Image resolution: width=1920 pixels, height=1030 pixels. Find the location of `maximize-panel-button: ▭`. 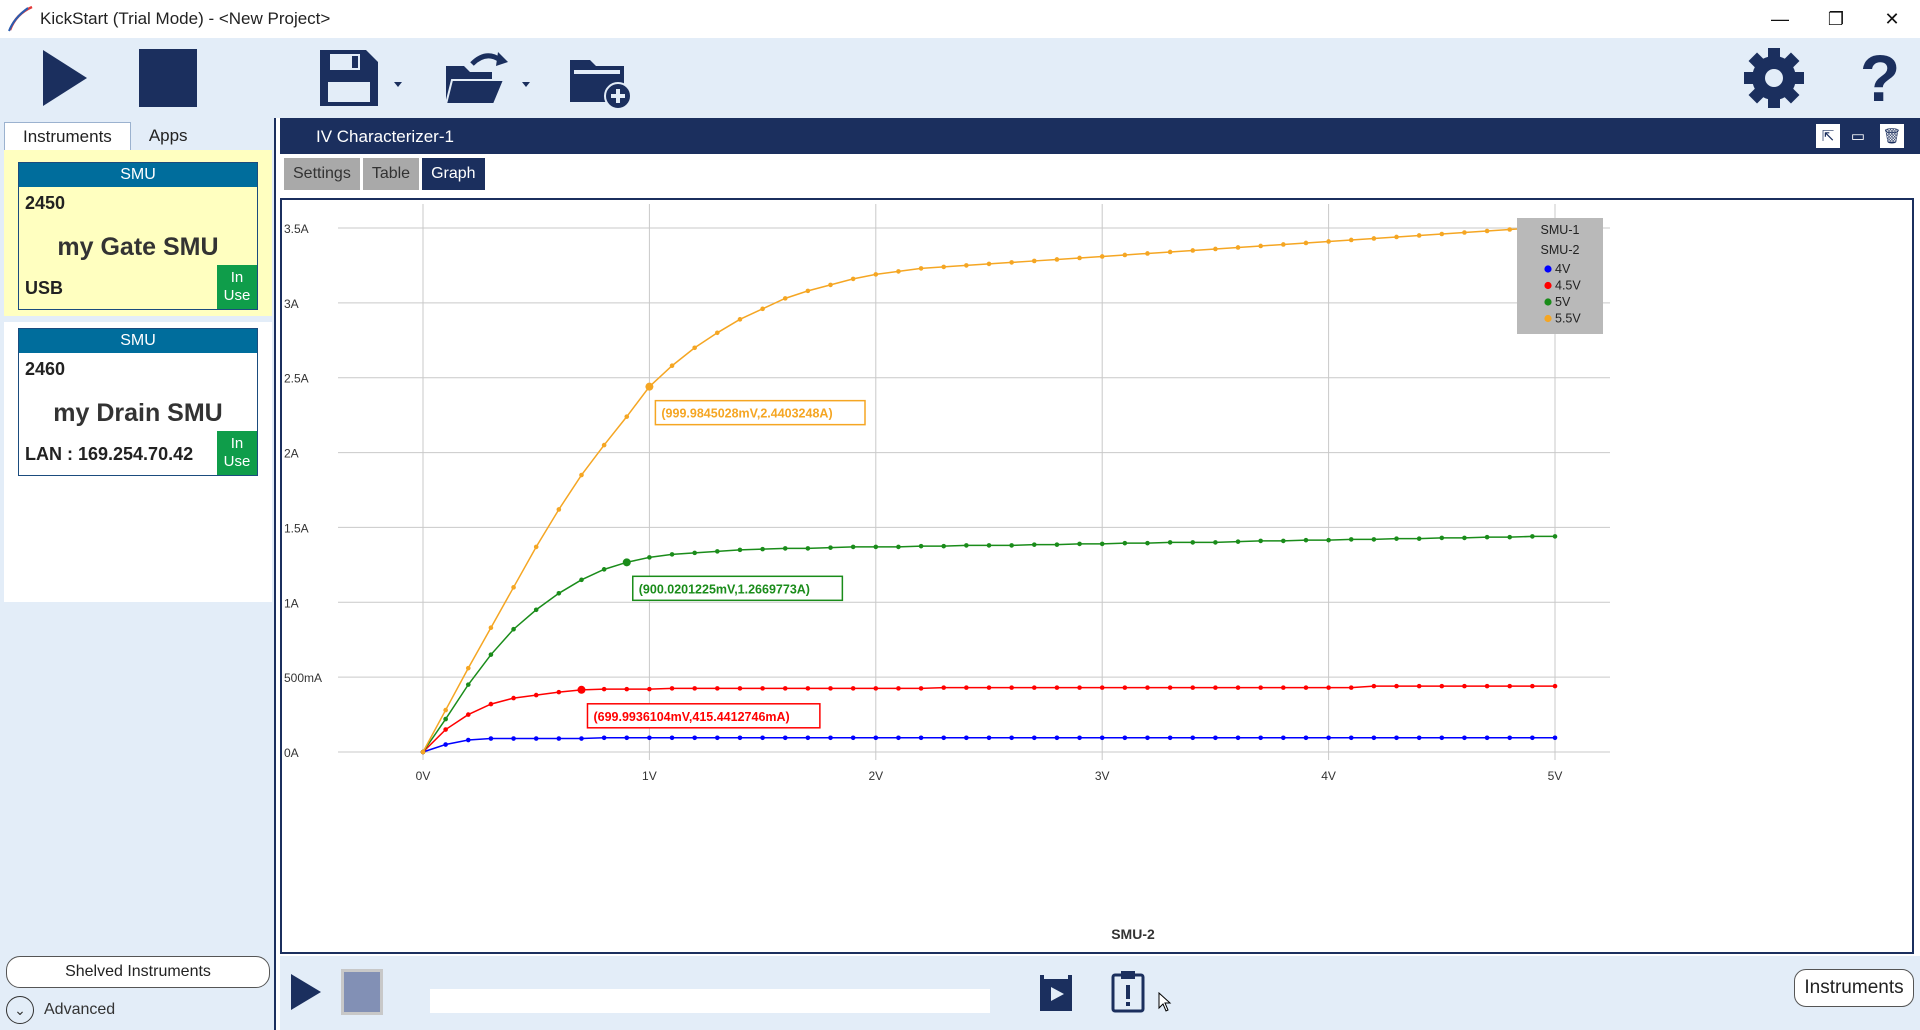

maximize-panel-button: ▭ is located at coordinates (1858, 136).